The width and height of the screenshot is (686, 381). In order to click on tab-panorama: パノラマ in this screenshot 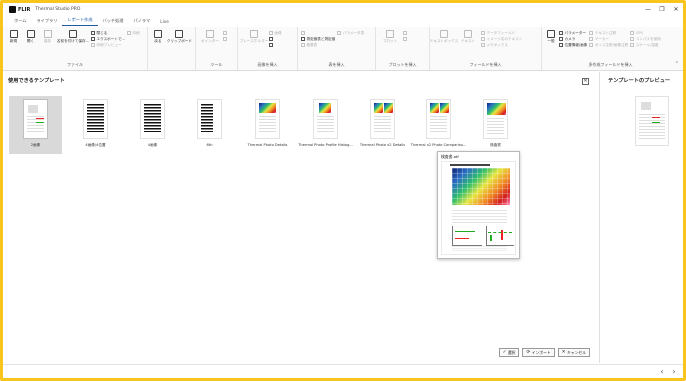, I will do `click(141, 22)`.